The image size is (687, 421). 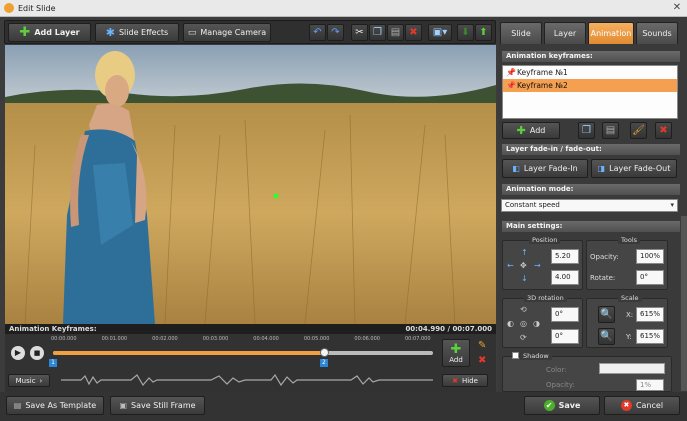 I want to click on align-dropdown-icon: ▣▾, so click(x=440, y=32).